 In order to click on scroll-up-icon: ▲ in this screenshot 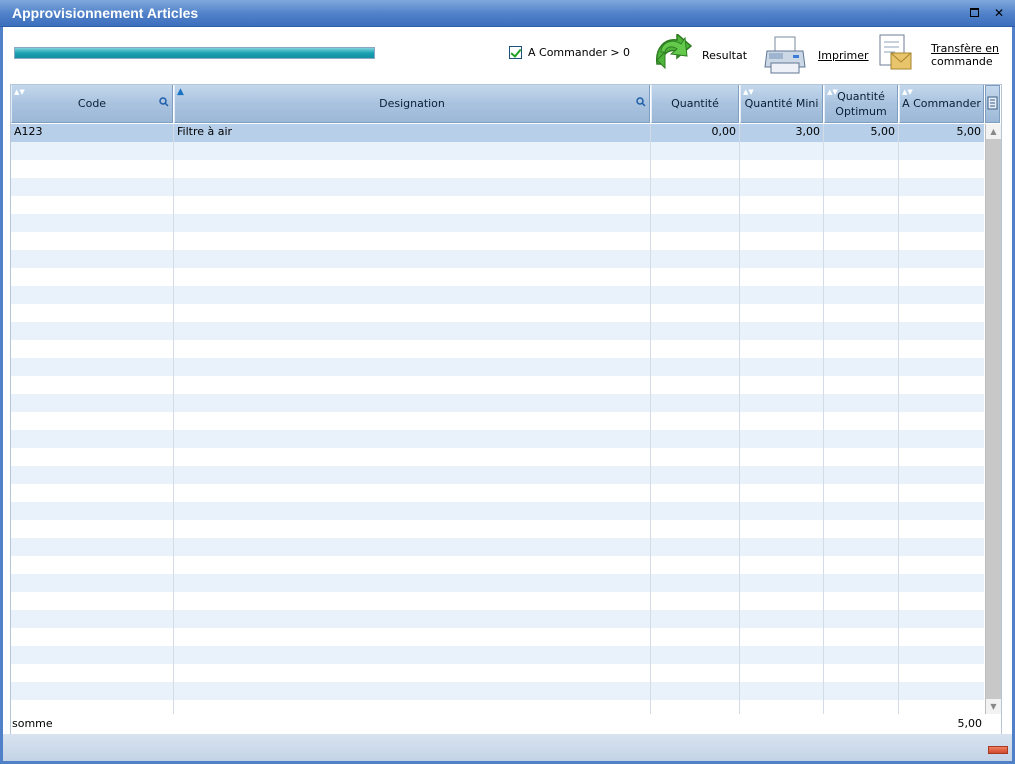, I will do `click(993, 131)`.